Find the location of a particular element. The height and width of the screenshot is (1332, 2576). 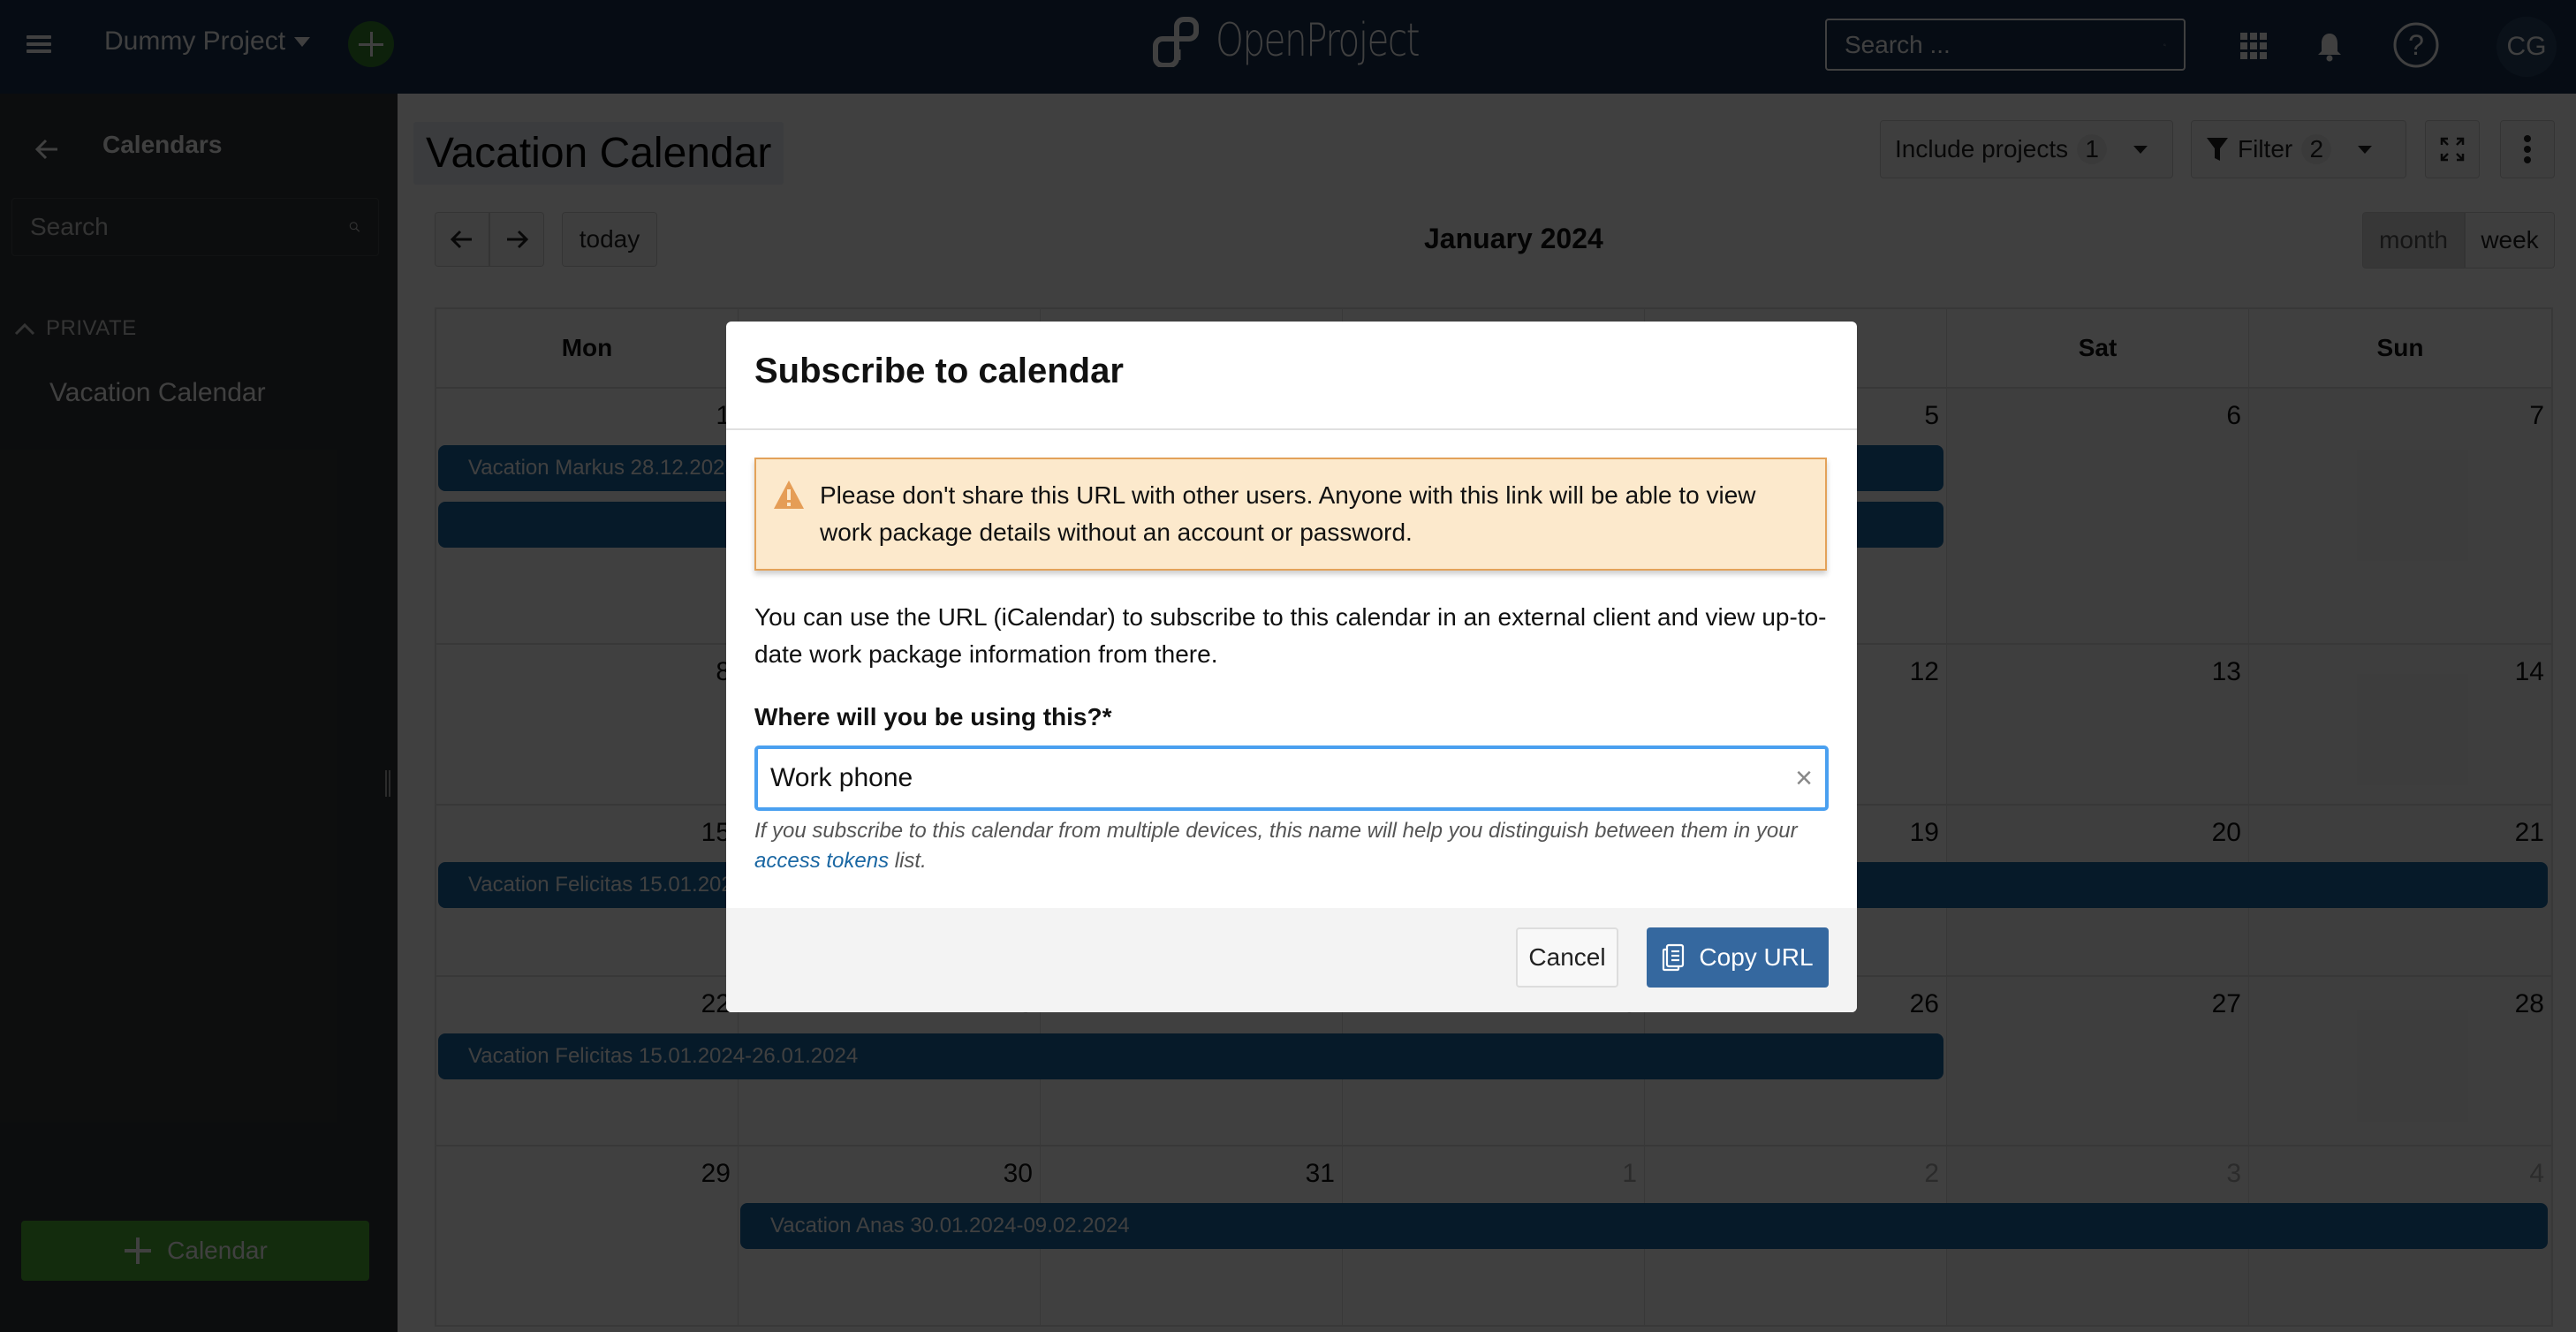

copy-url-button: Copy URL is located at coordinates (1738, 957).